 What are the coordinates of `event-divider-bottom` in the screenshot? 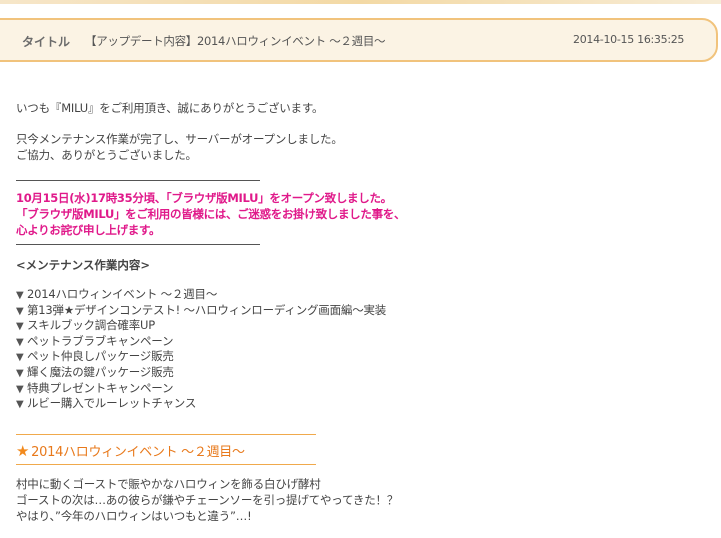 It's located at (166, 464).